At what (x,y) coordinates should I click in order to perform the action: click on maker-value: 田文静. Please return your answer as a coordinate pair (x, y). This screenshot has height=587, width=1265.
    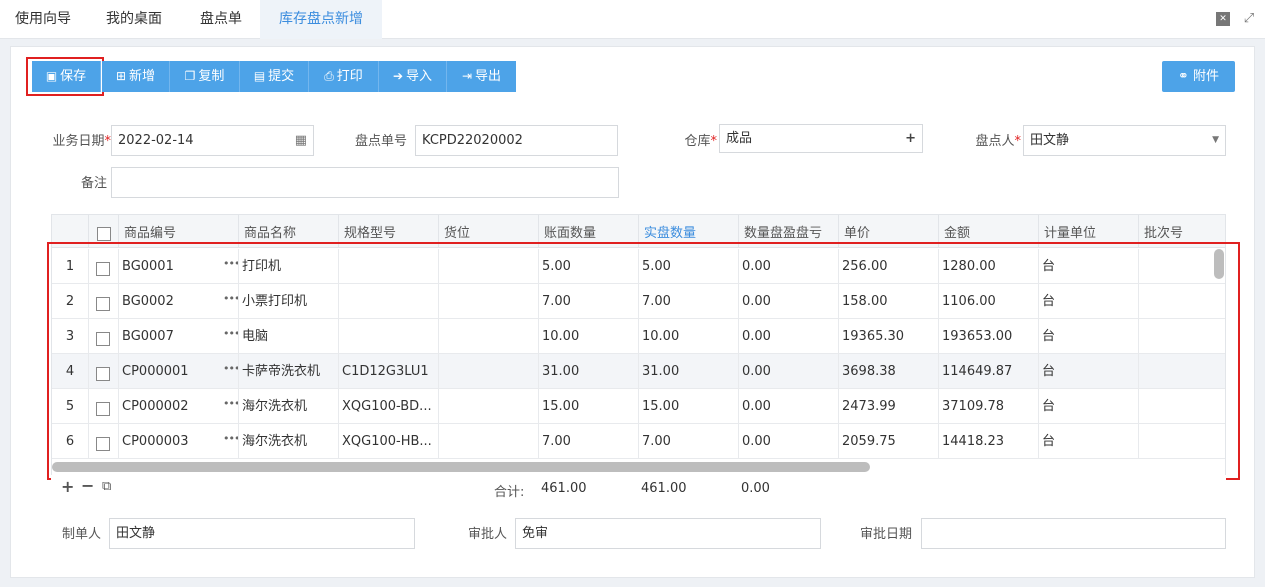
    Looking at the image, I should click on (136, 533).